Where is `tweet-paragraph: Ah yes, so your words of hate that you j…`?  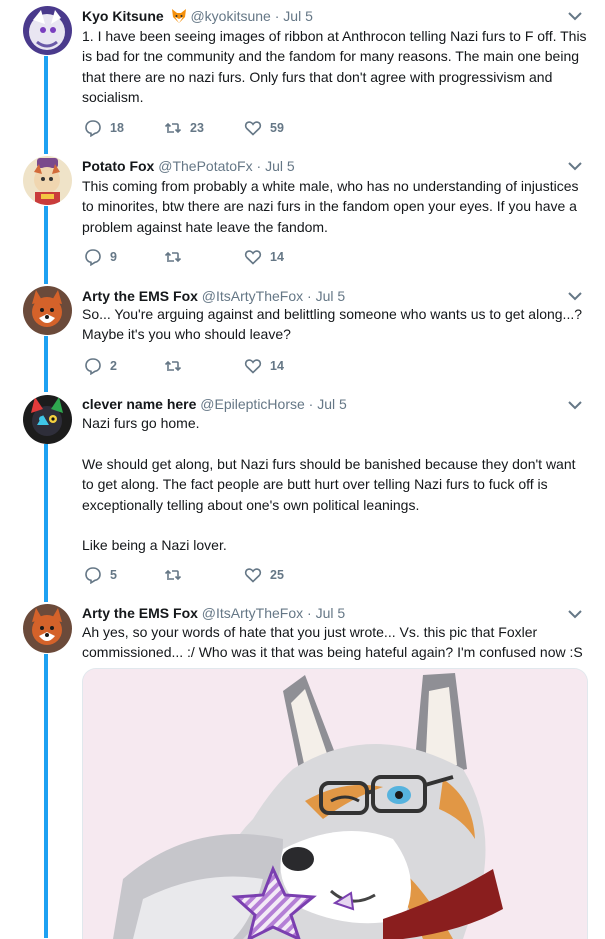 tweet-paragraph: Ah yes, so your words of hate that you j… is located at coordinates (332, 642).